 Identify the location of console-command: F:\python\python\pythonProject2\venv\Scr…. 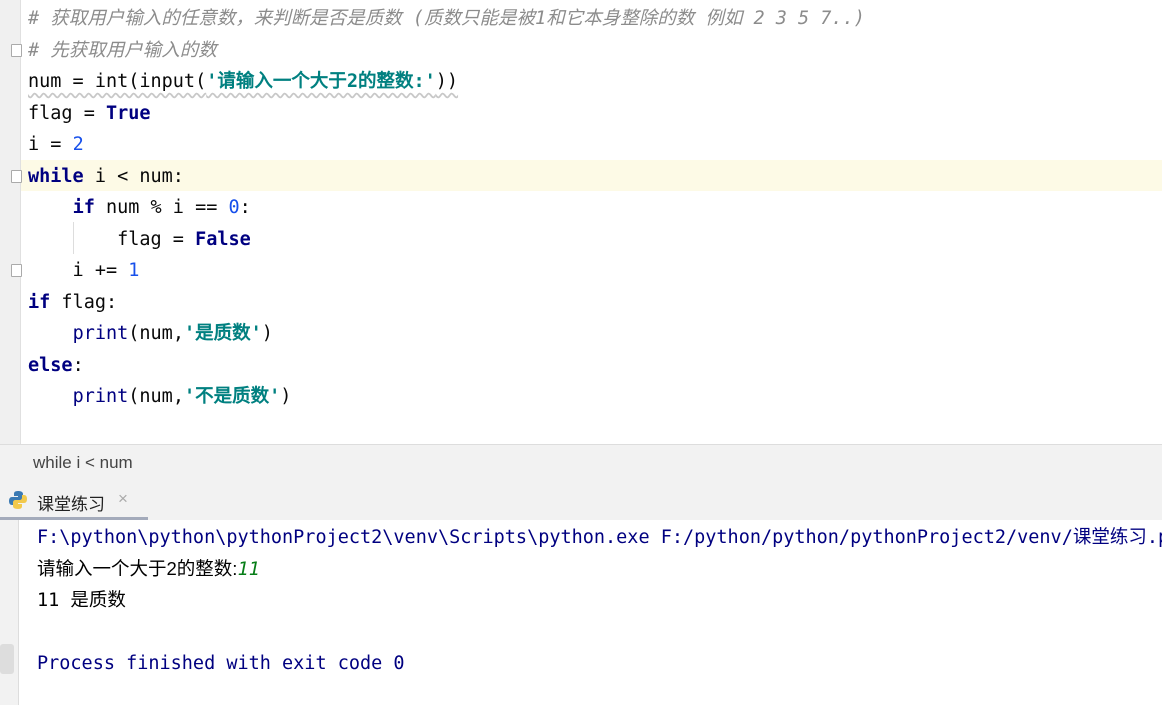
(599, 537).